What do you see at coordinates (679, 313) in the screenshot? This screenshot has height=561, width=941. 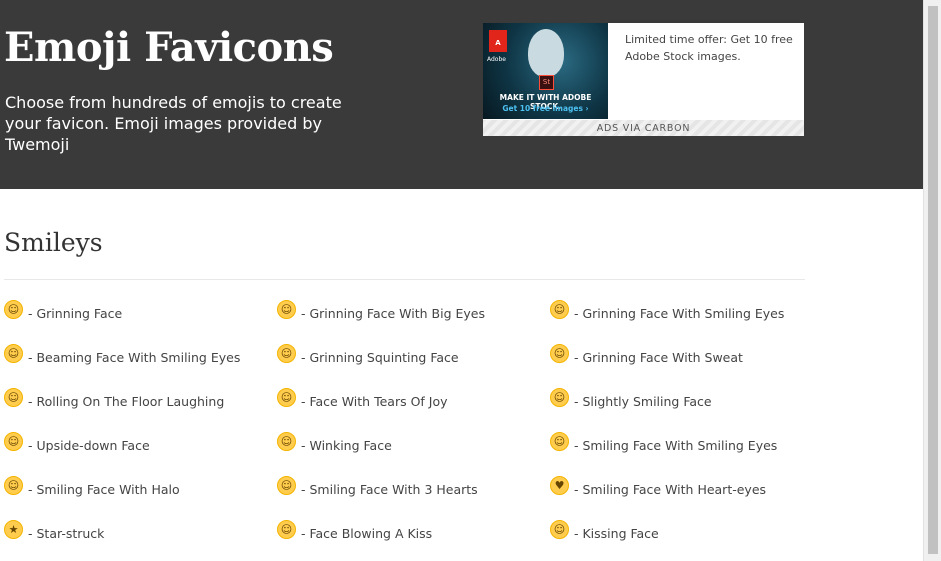 I see `emoji-label: - Grinning Face With Smiling Eyes` at bounding box center [679, 313].